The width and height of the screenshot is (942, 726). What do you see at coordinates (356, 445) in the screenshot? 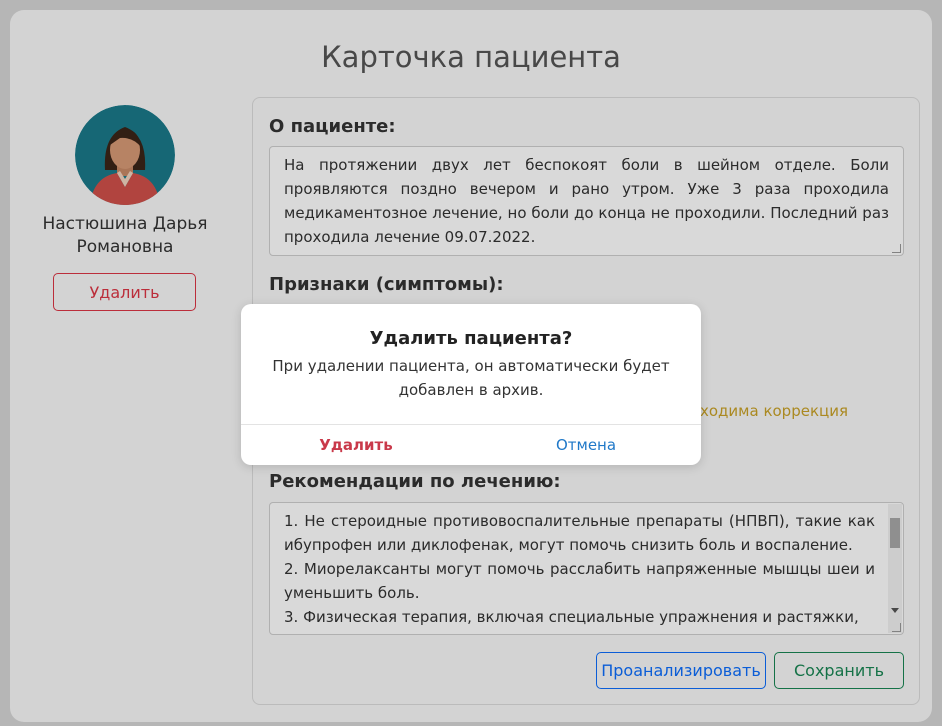
I see `dialog-confirm-delete-button: Удалить` at bounding box center [356, 445].